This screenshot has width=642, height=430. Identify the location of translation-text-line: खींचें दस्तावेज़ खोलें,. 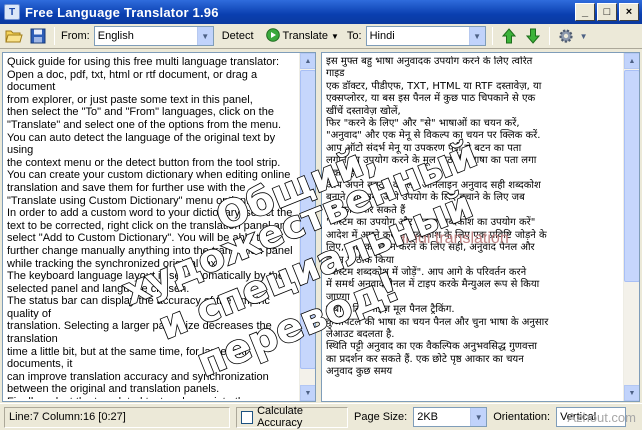
(363, 111).